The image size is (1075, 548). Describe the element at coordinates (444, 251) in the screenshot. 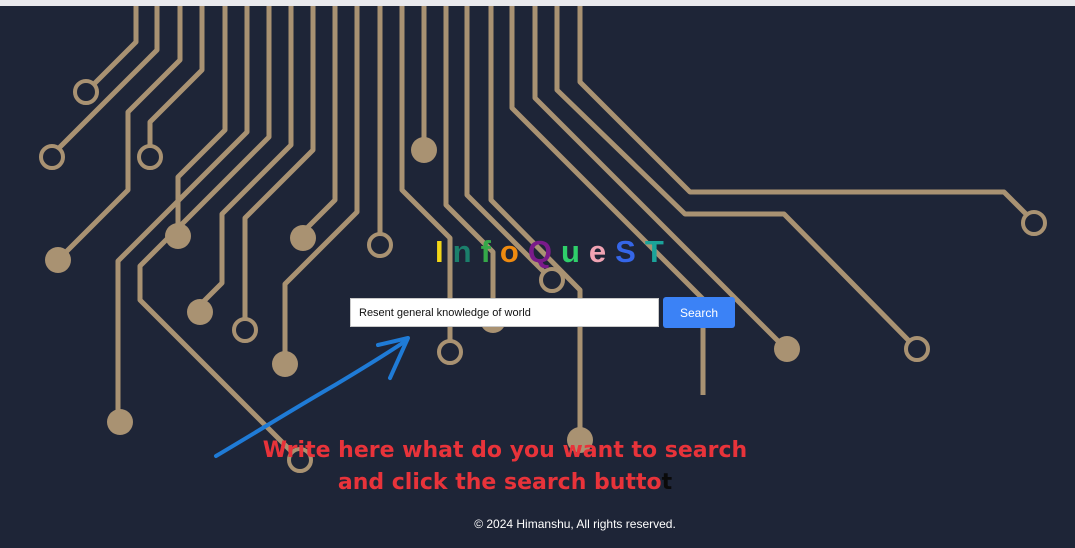

I see `logo-letter: I` at that location.